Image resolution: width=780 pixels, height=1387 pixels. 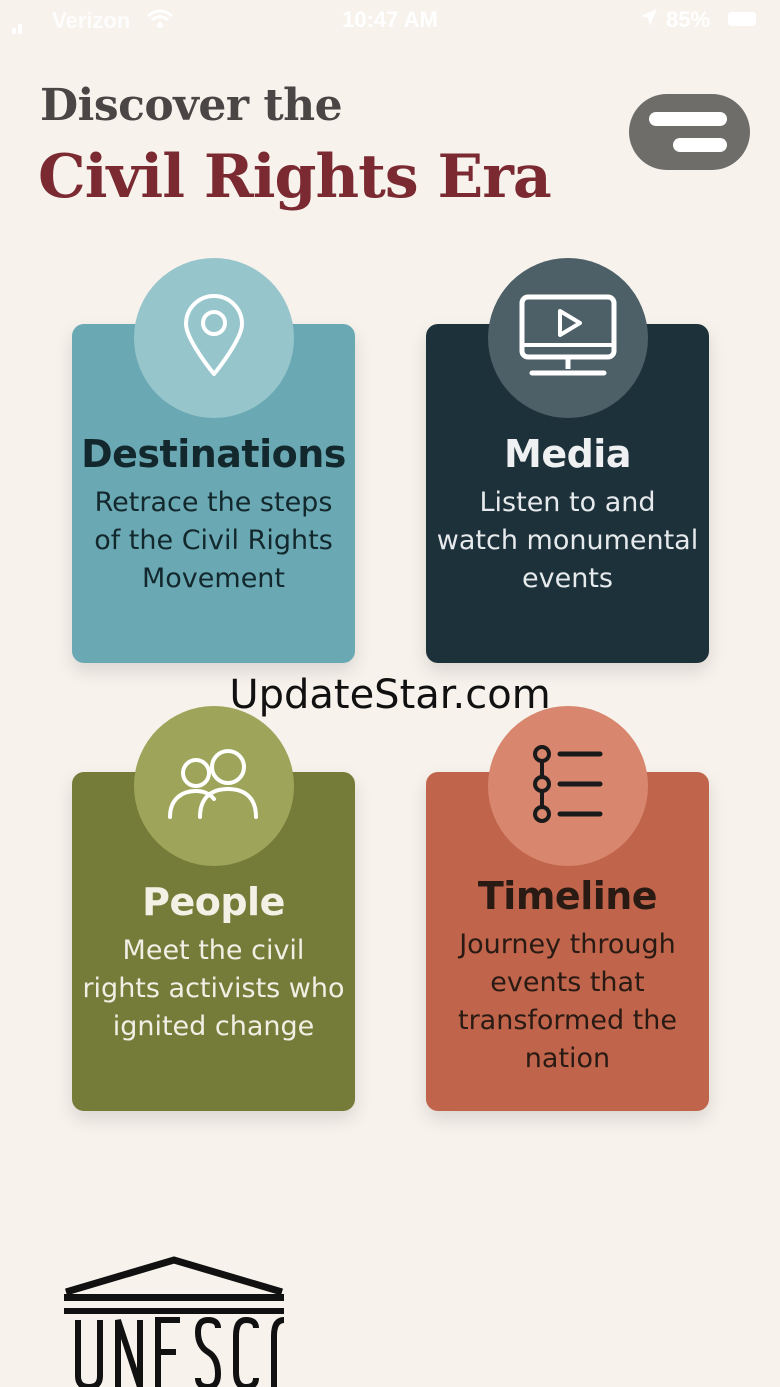 I want to click on card-title: People, so click(x=213, y=902).